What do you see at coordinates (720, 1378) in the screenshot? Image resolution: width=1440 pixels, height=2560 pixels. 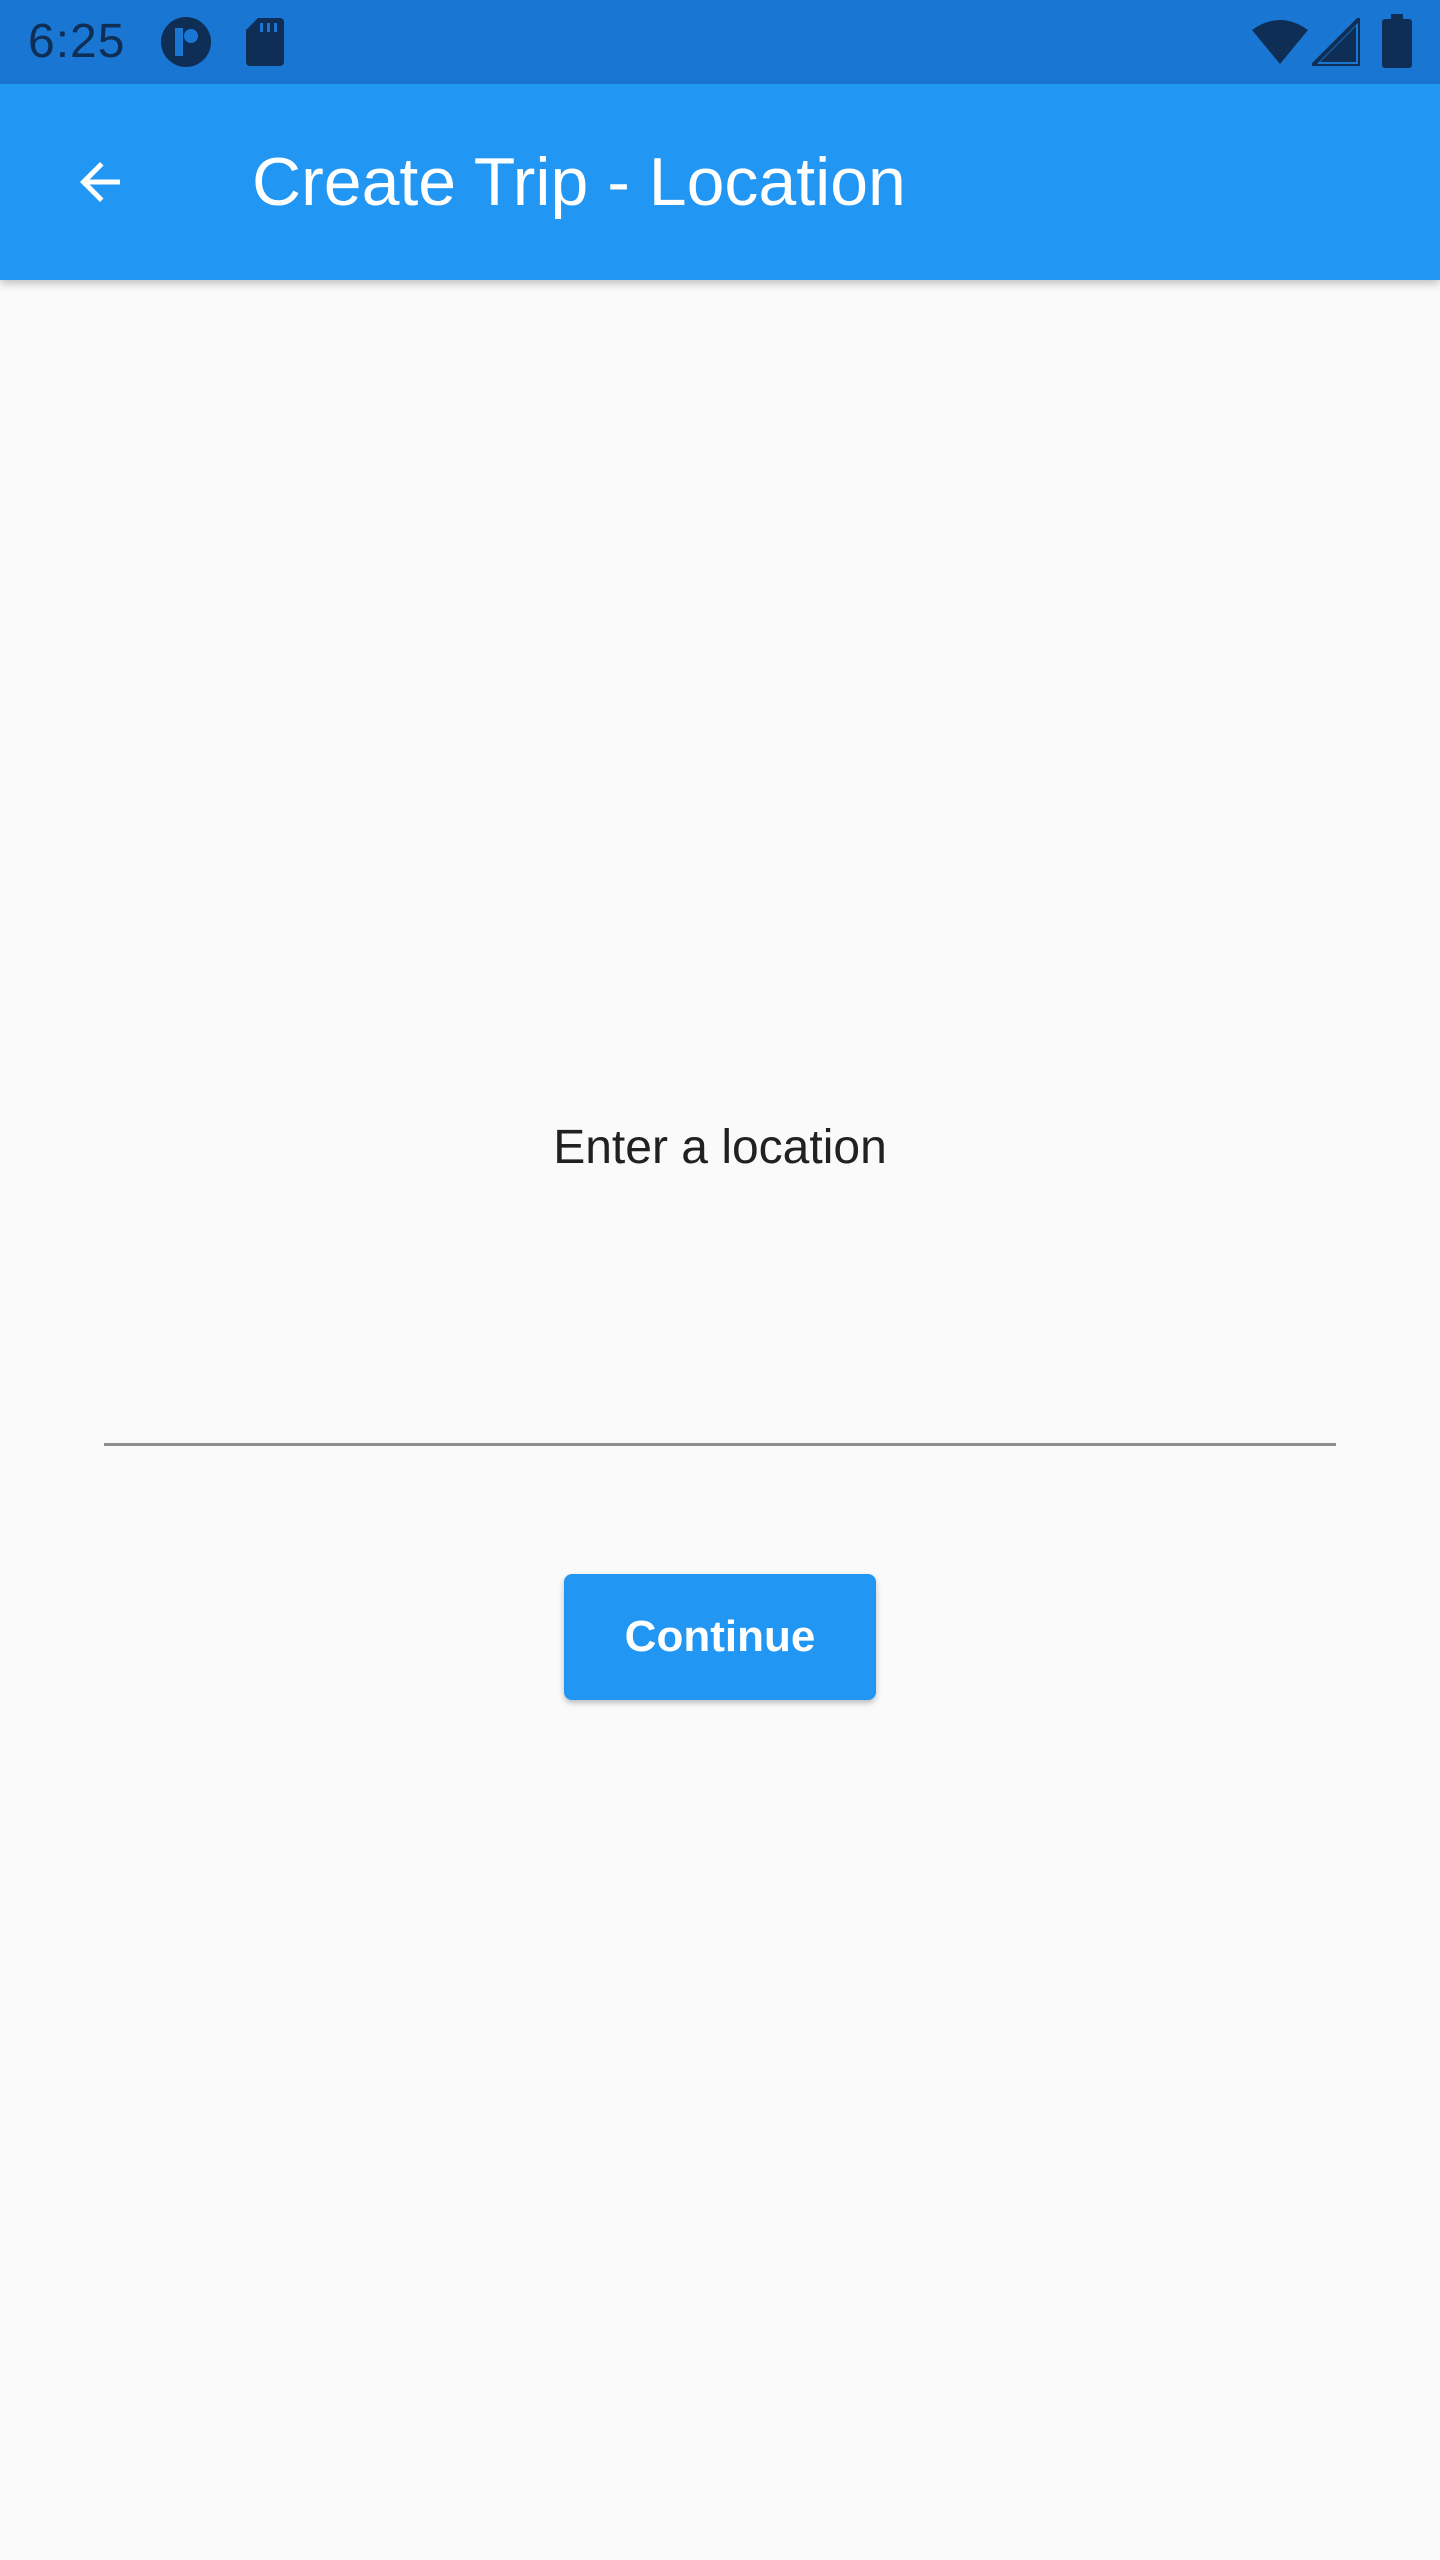 I see `location-input` at bounding box center [720, 1378].